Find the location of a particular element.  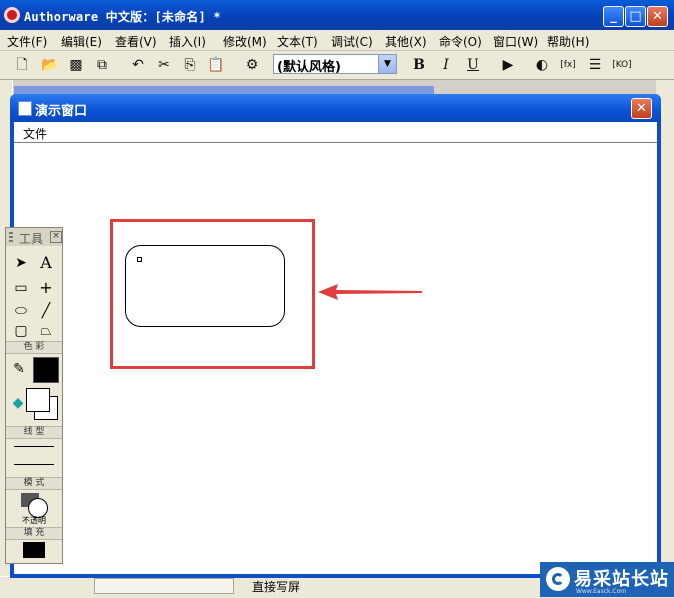

watermark-subtext: Www.Easck.Com is located at coordinates (601, 591).